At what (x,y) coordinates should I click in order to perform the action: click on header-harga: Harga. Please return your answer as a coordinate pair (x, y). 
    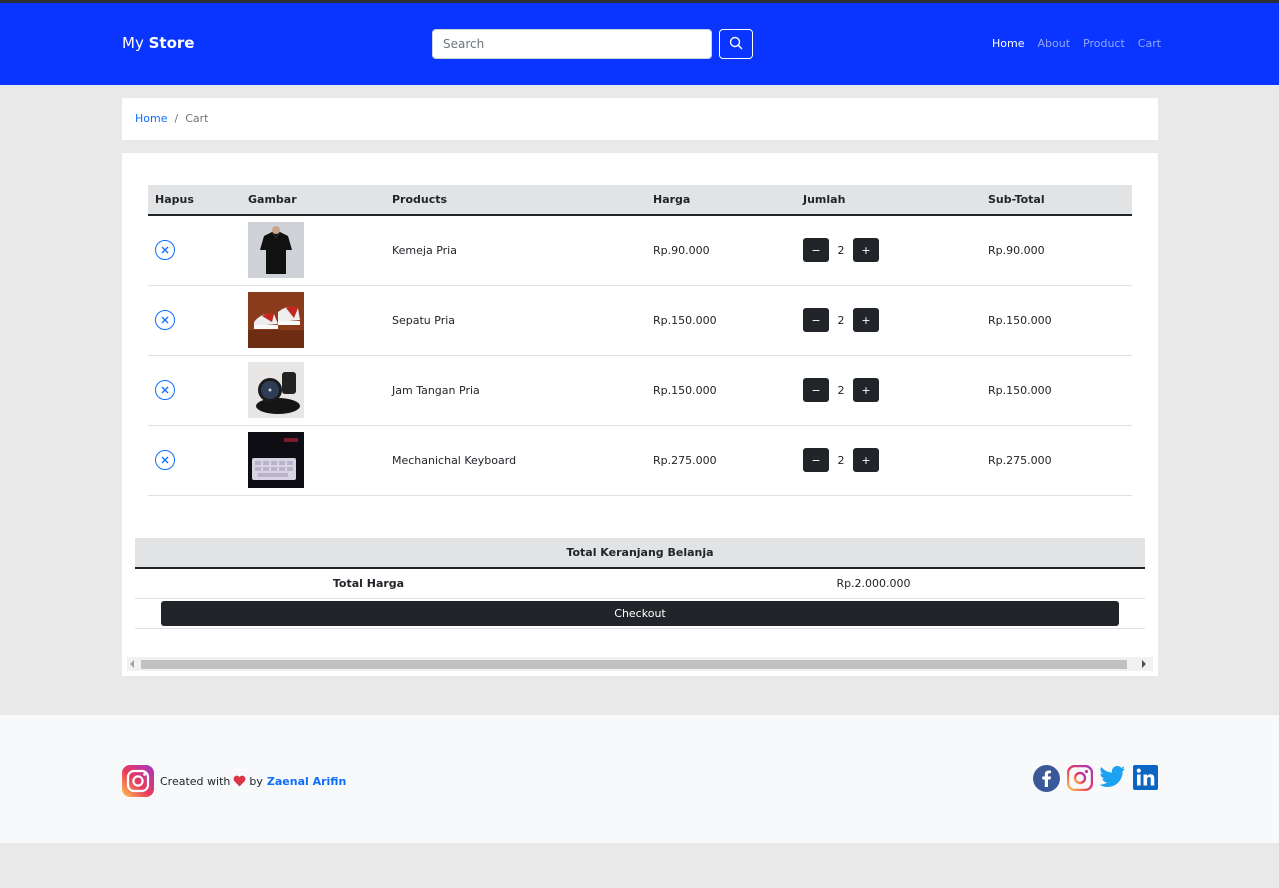
    Looking at the image, I should click on (721, 200).